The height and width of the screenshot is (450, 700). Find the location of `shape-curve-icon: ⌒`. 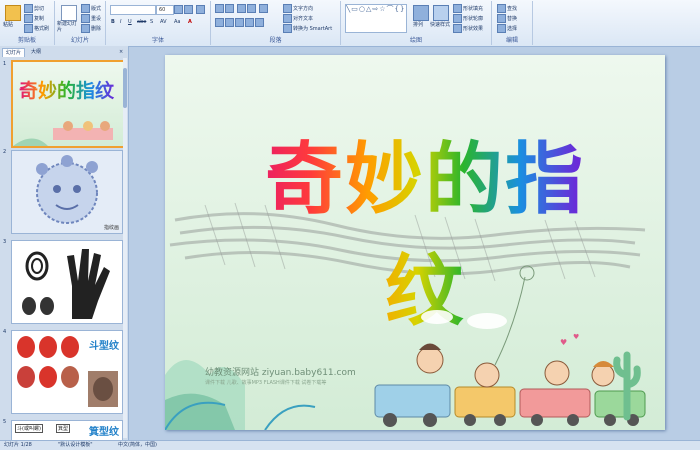

shape-curve-icon: ⌒ is located at coordinates (391, 9).